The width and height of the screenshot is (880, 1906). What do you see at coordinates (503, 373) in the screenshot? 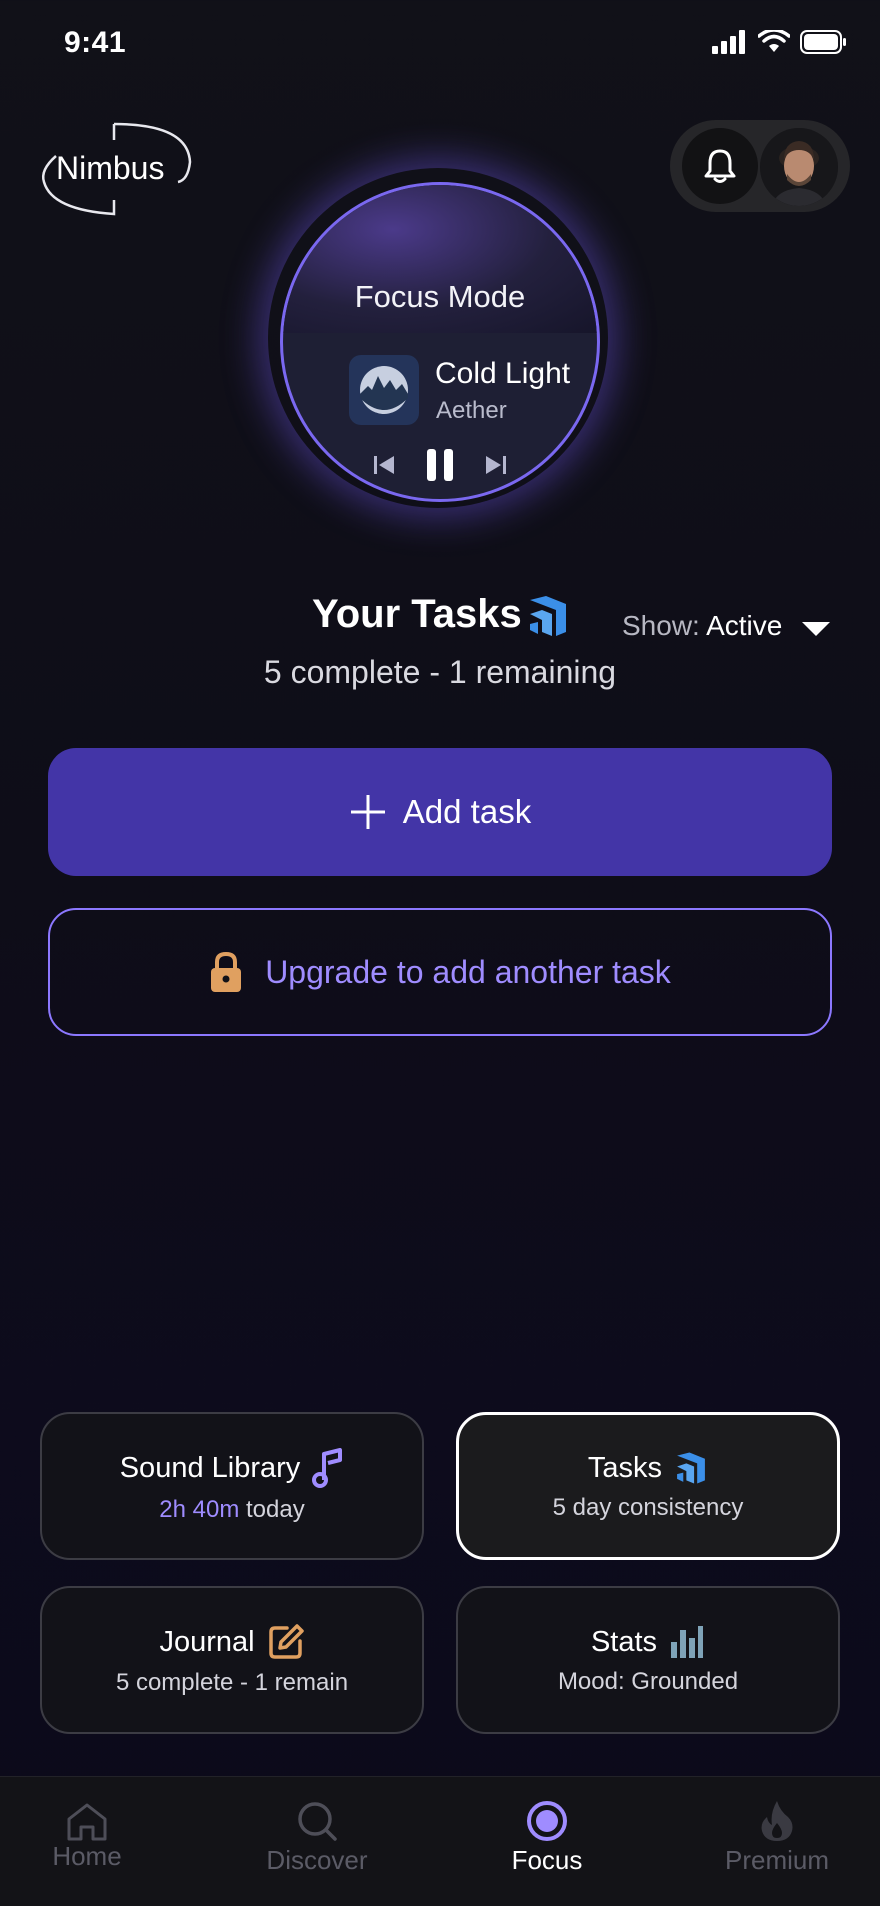
I see `song-title: Cold Light` at bounding box center [503, 373].